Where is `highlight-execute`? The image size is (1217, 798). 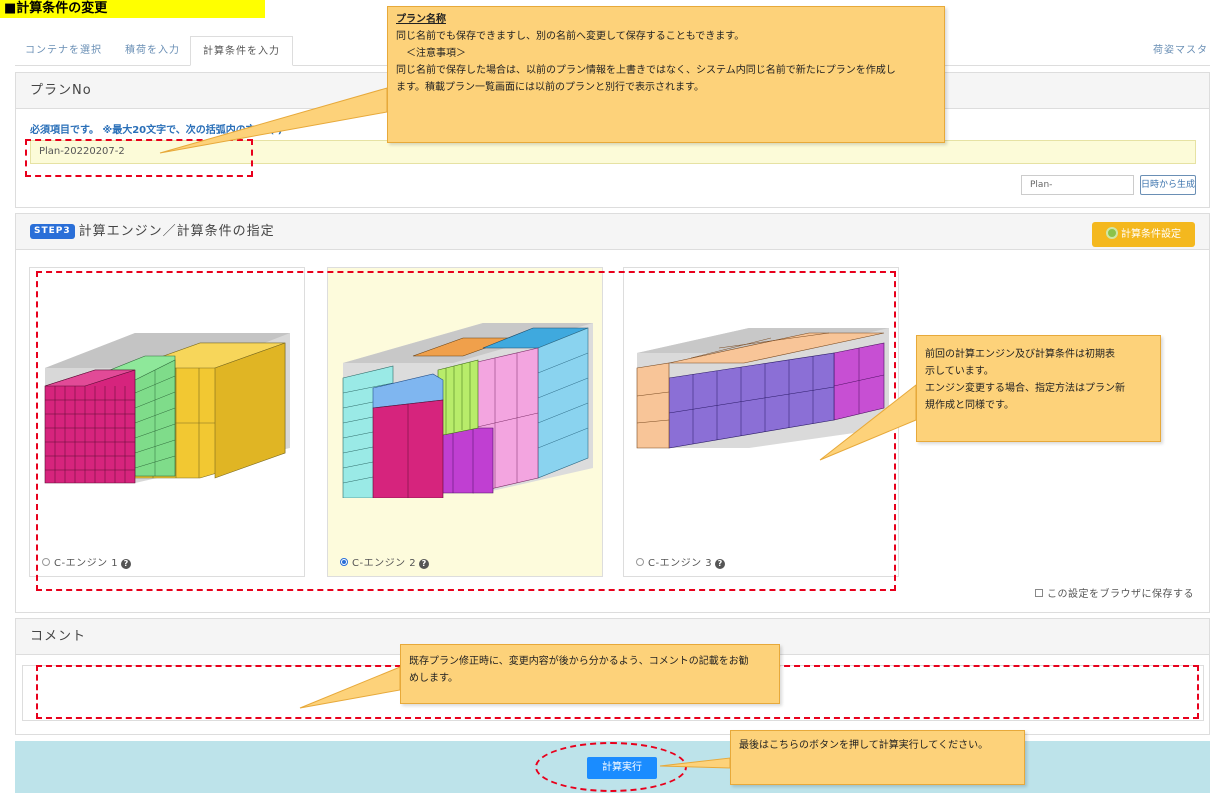
highlight-execute is located at coordinates (611, 767).